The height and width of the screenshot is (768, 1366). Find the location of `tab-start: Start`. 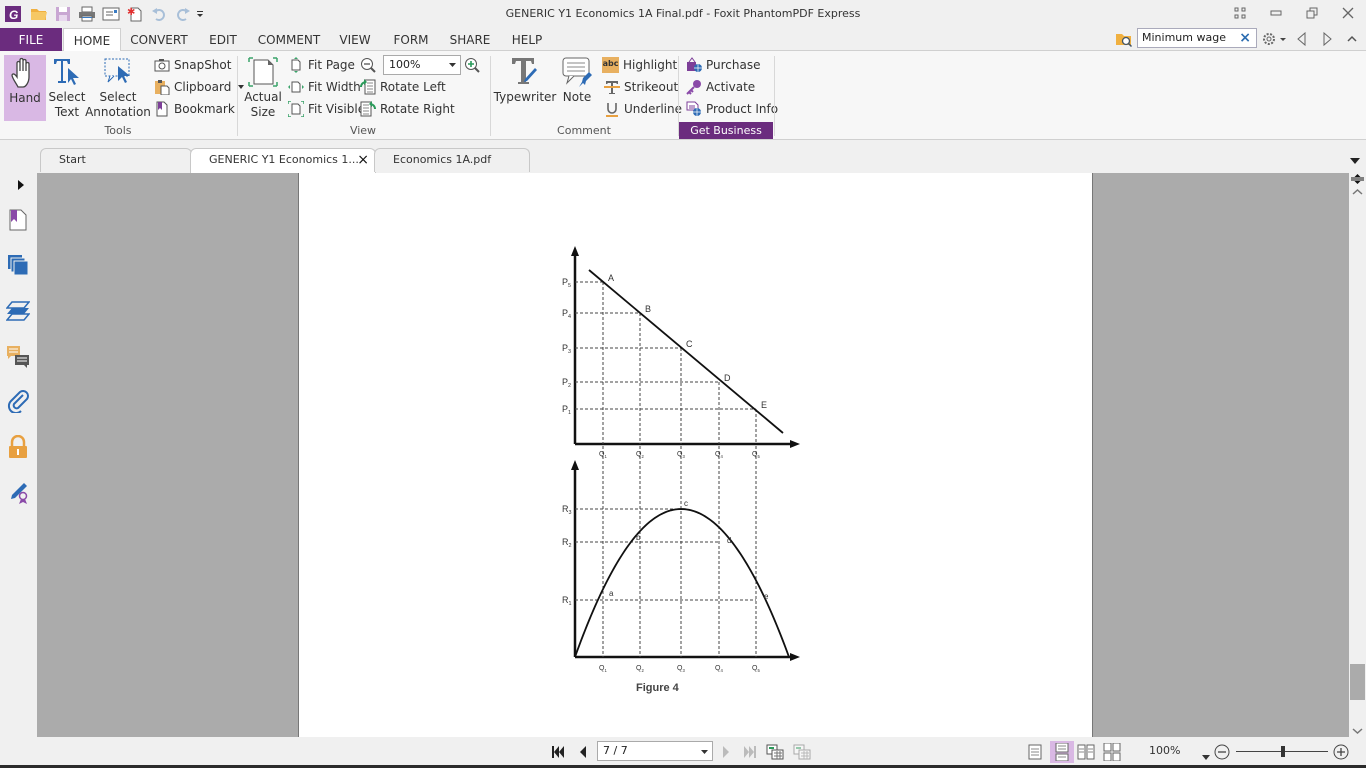

tab-start: Start is located at coordinates (116, 160).